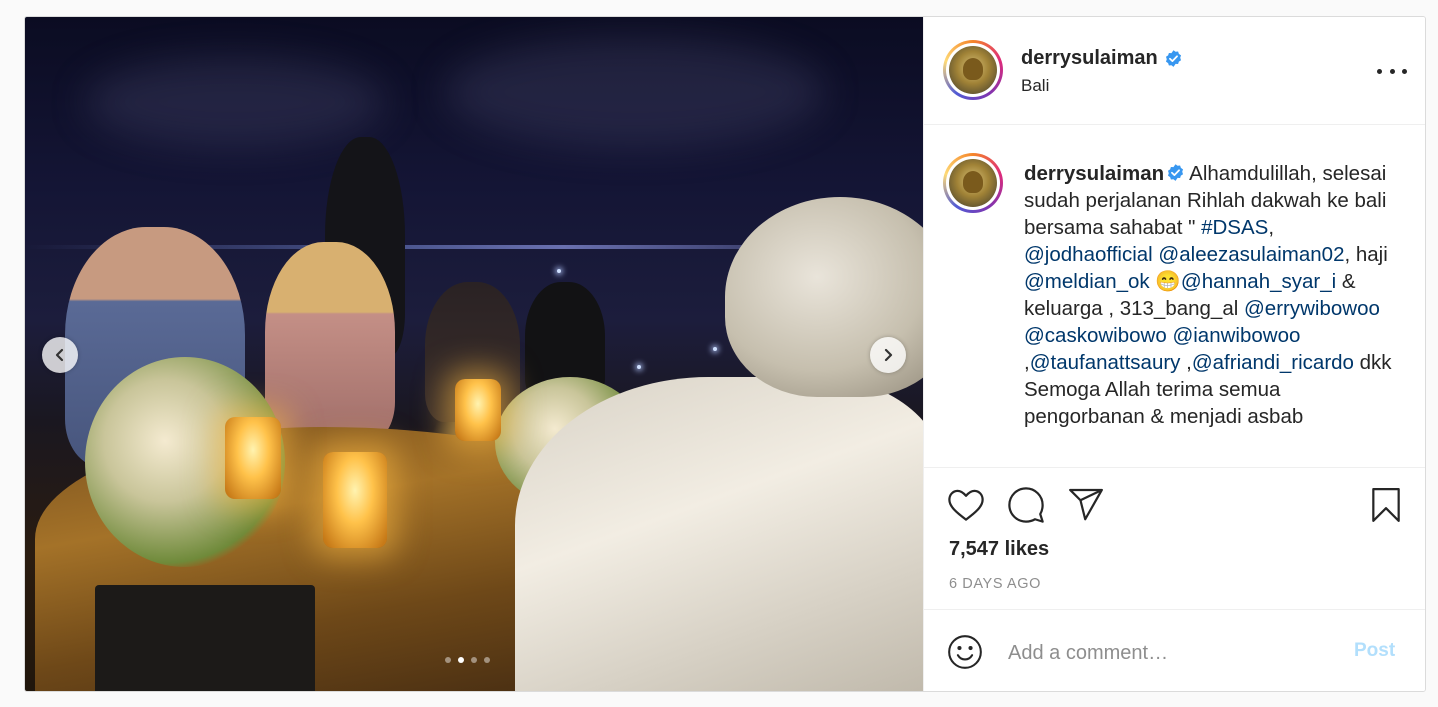  I want to click on chevron-left-icon, so click(59, 355).